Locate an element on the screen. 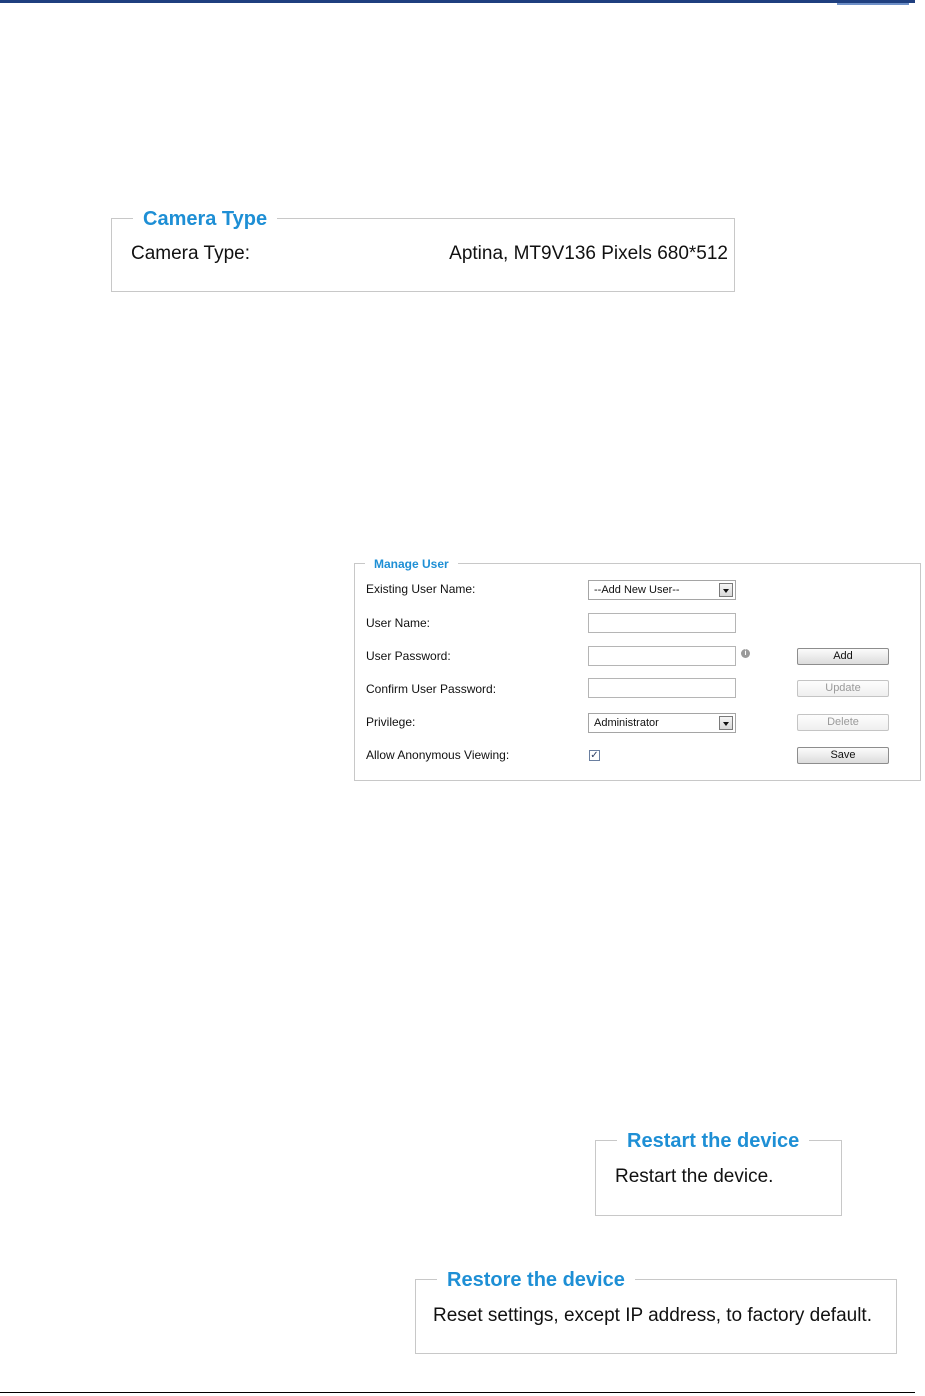 The image size is (925, 1396). anonymous-viewing-label: Allow Anonymous Viewing: is located at coordinates (438, 755).